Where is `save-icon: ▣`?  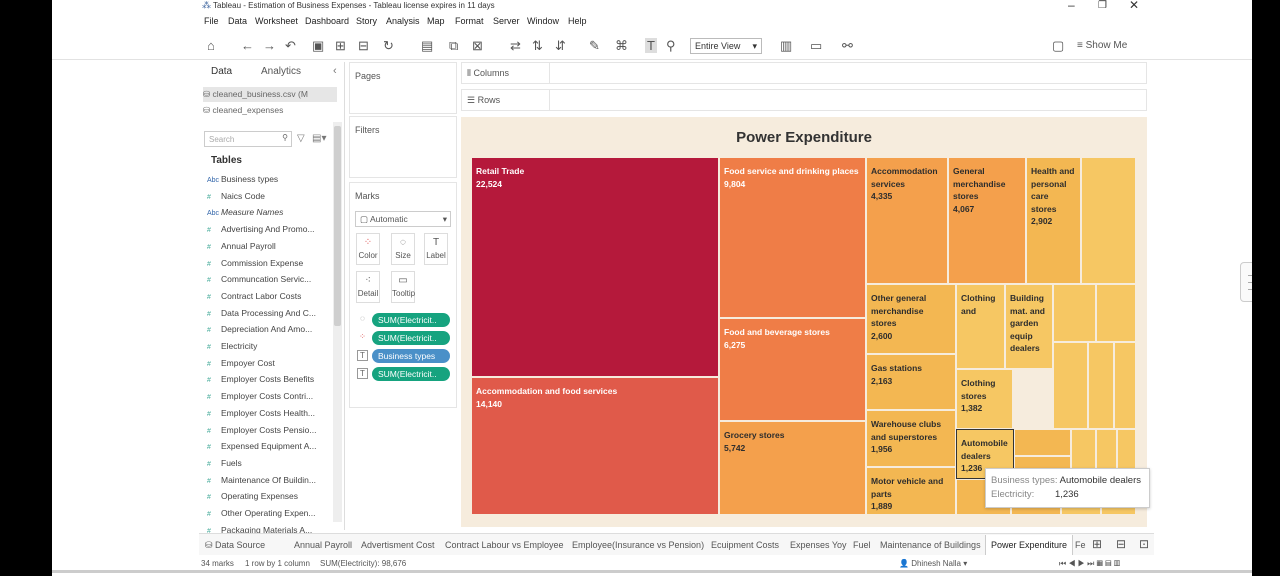 save-icon: ▣ is located at coordinates (318, 46).